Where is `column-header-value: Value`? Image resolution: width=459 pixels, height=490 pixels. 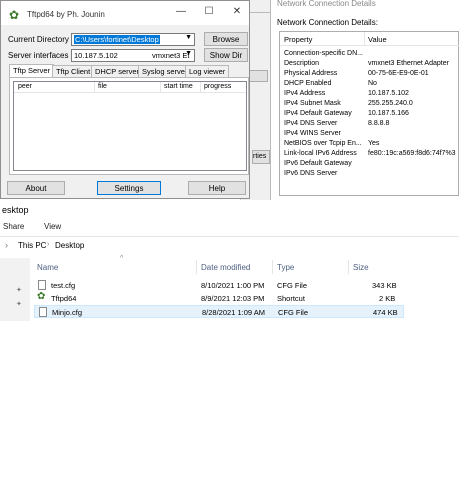 column-header-value: Value is located at coordinates (377, 39).